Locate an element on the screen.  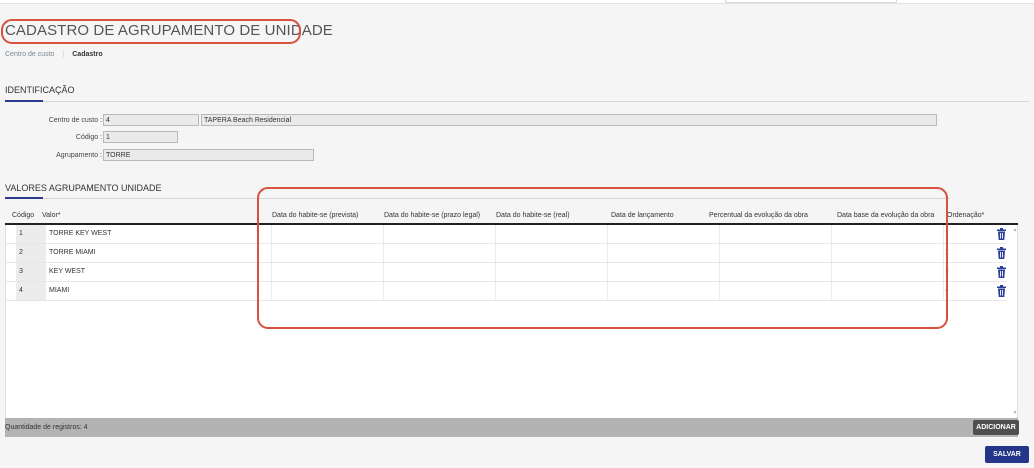
row-codigo: 4 is located at coordinates (31, 291).